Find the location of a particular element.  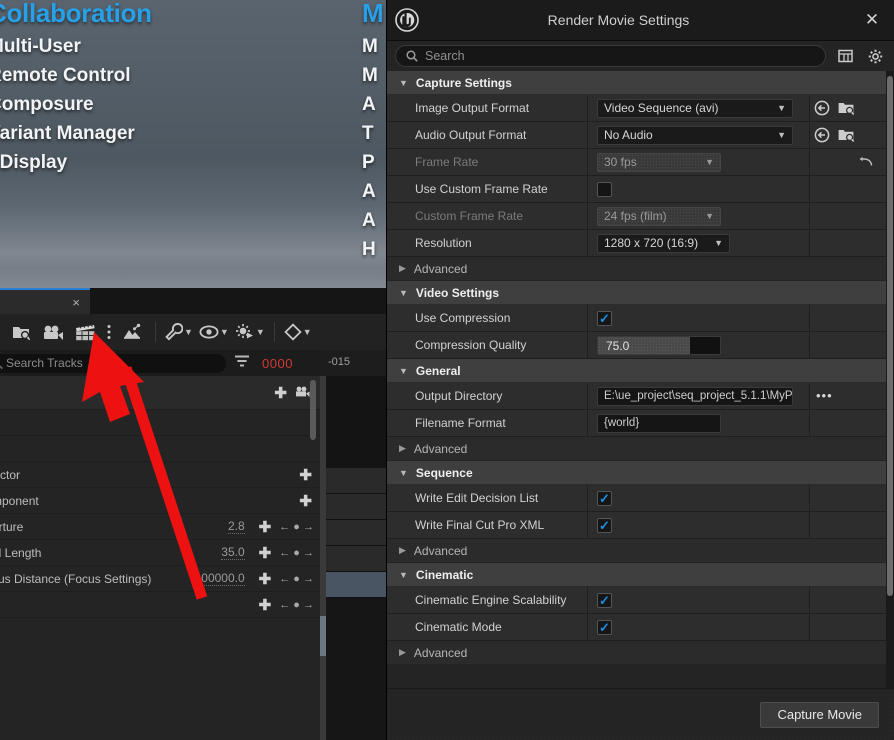

filter-icon is located at coordinates (242, 363).